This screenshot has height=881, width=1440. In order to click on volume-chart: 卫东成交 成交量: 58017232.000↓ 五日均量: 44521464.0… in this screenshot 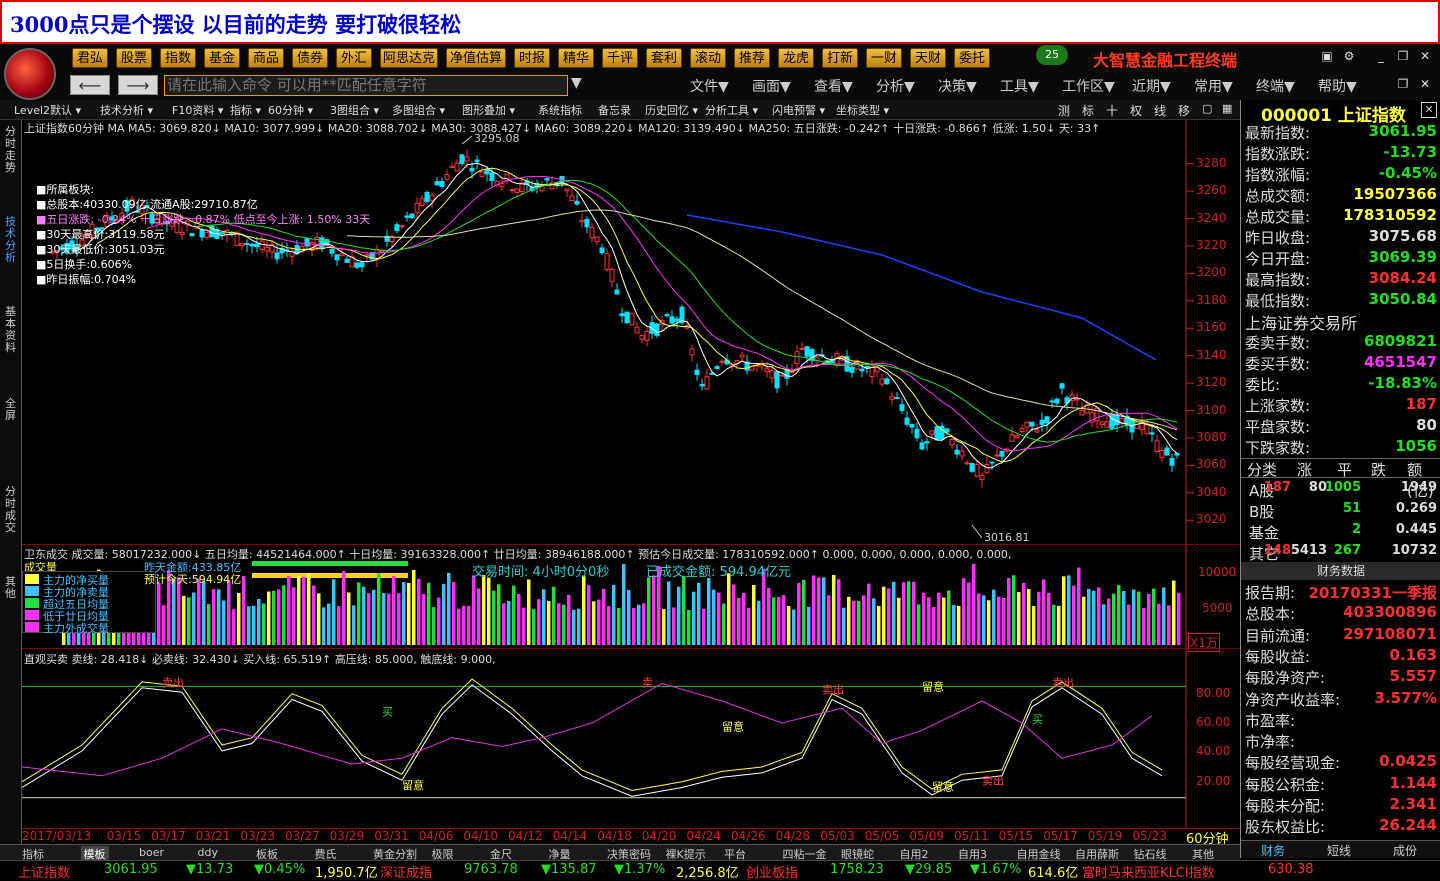, I will do `click(631, 598)`.